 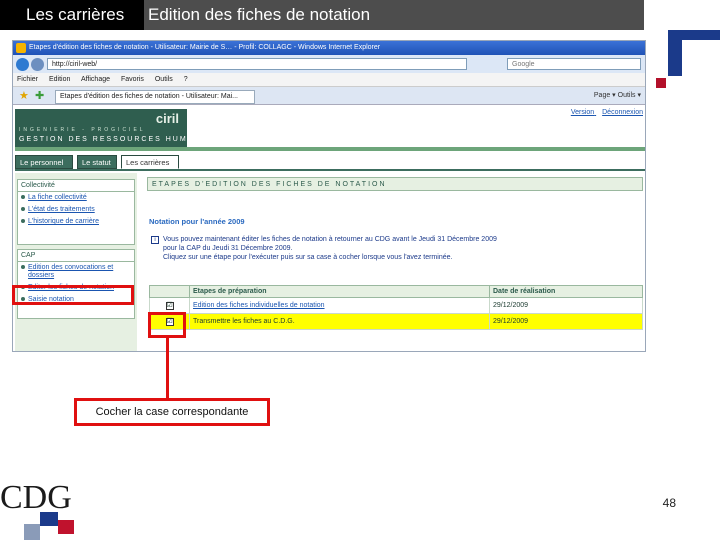 I want to click on logo-text: CDG, so click(x=36, y=497).